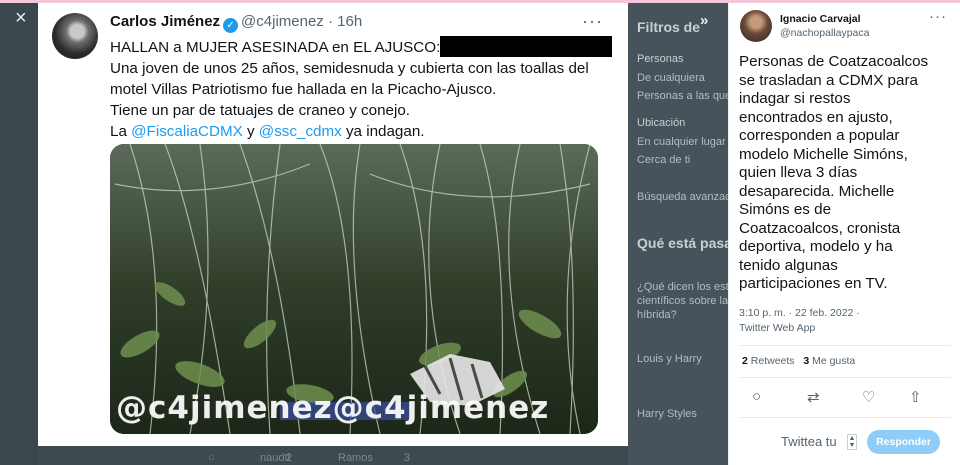  What do you see at coordinates (682, 287) in the screenshot?
I see `trend-1-line-1: ¿Qué dicen los estu` at bounding box center [682, 287].